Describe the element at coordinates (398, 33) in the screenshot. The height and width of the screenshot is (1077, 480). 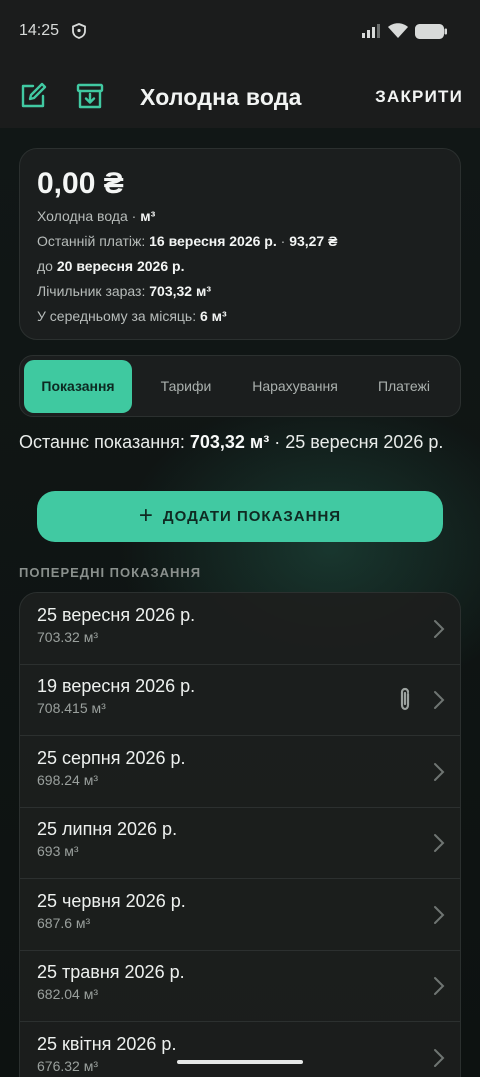
I see `wifi-icon` at that location.